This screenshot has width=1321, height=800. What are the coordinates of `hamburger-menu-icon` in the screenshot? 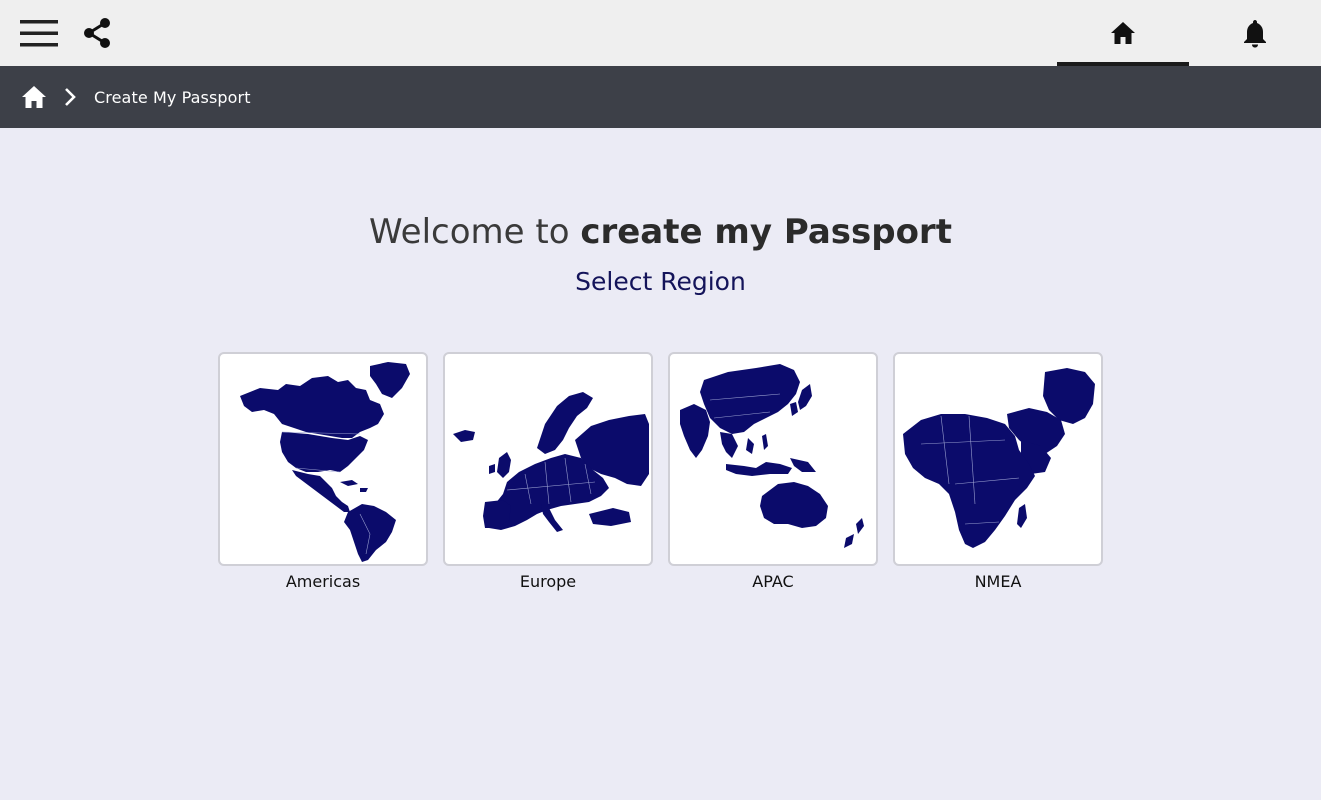 It's located at (39, 33).